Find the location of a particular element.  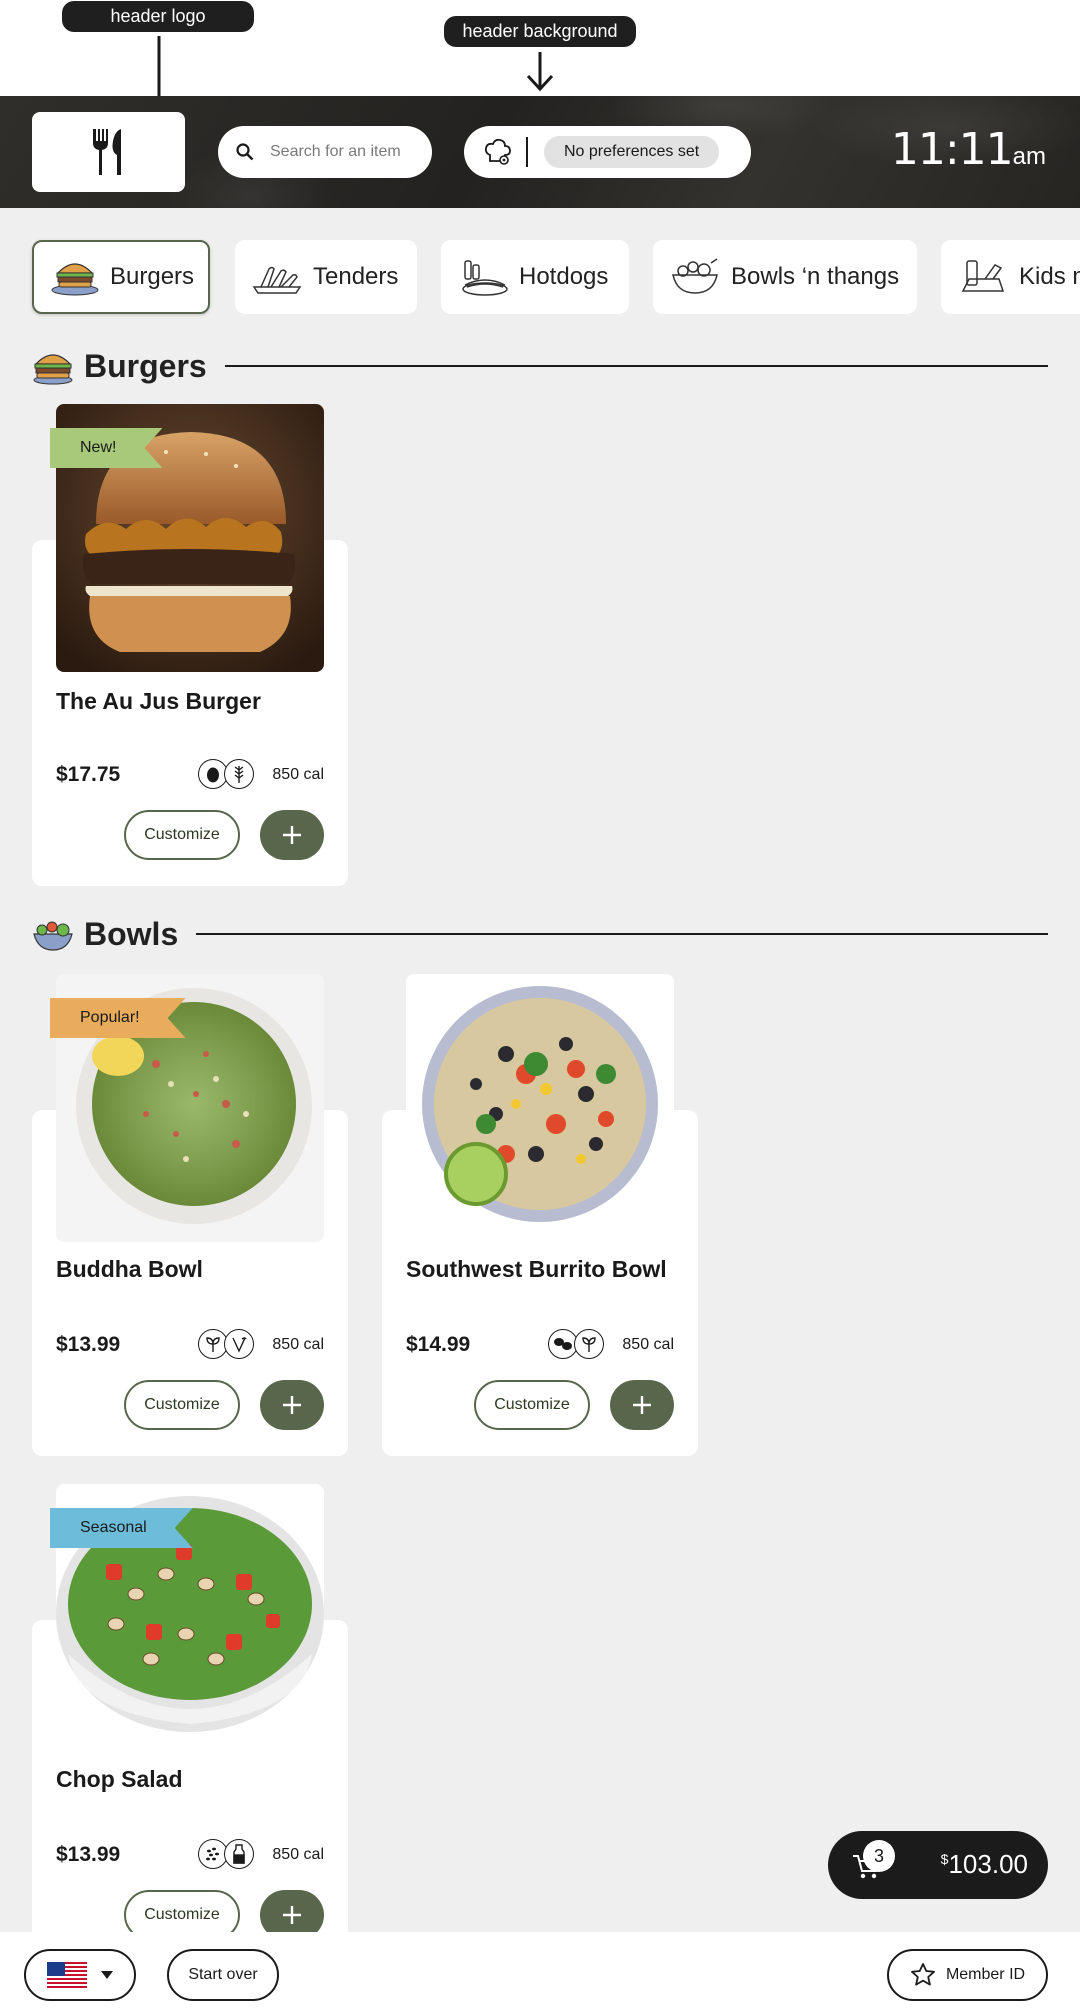

tab-burgers: Burgers is located at coordinates (121, 277).